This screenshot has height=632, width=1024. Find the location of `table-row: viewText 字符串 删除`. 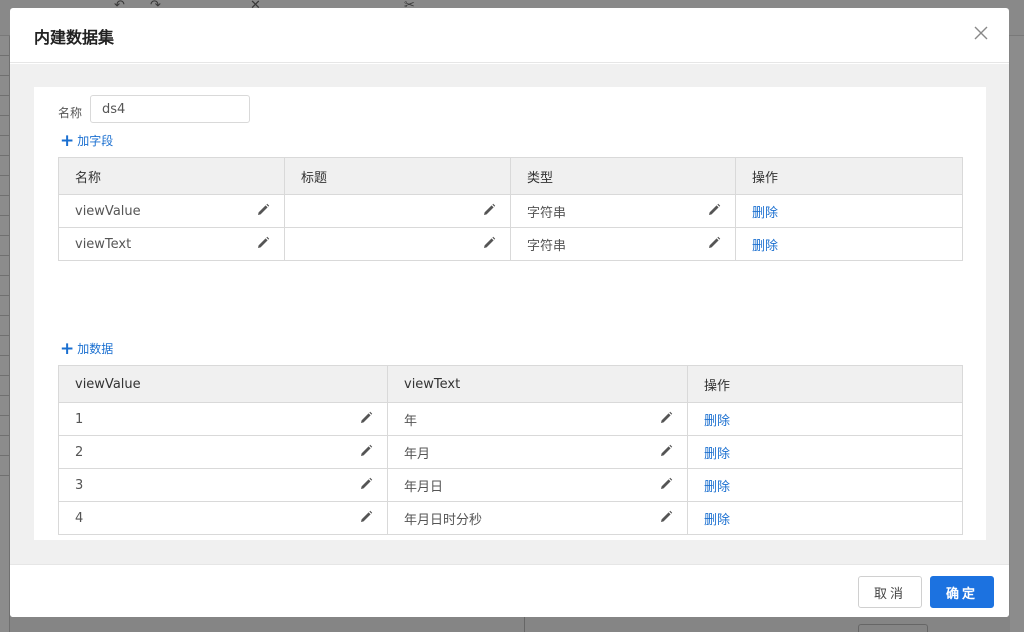

table-row: viewText 字符串 删除 is located at coordinates (510, 244).